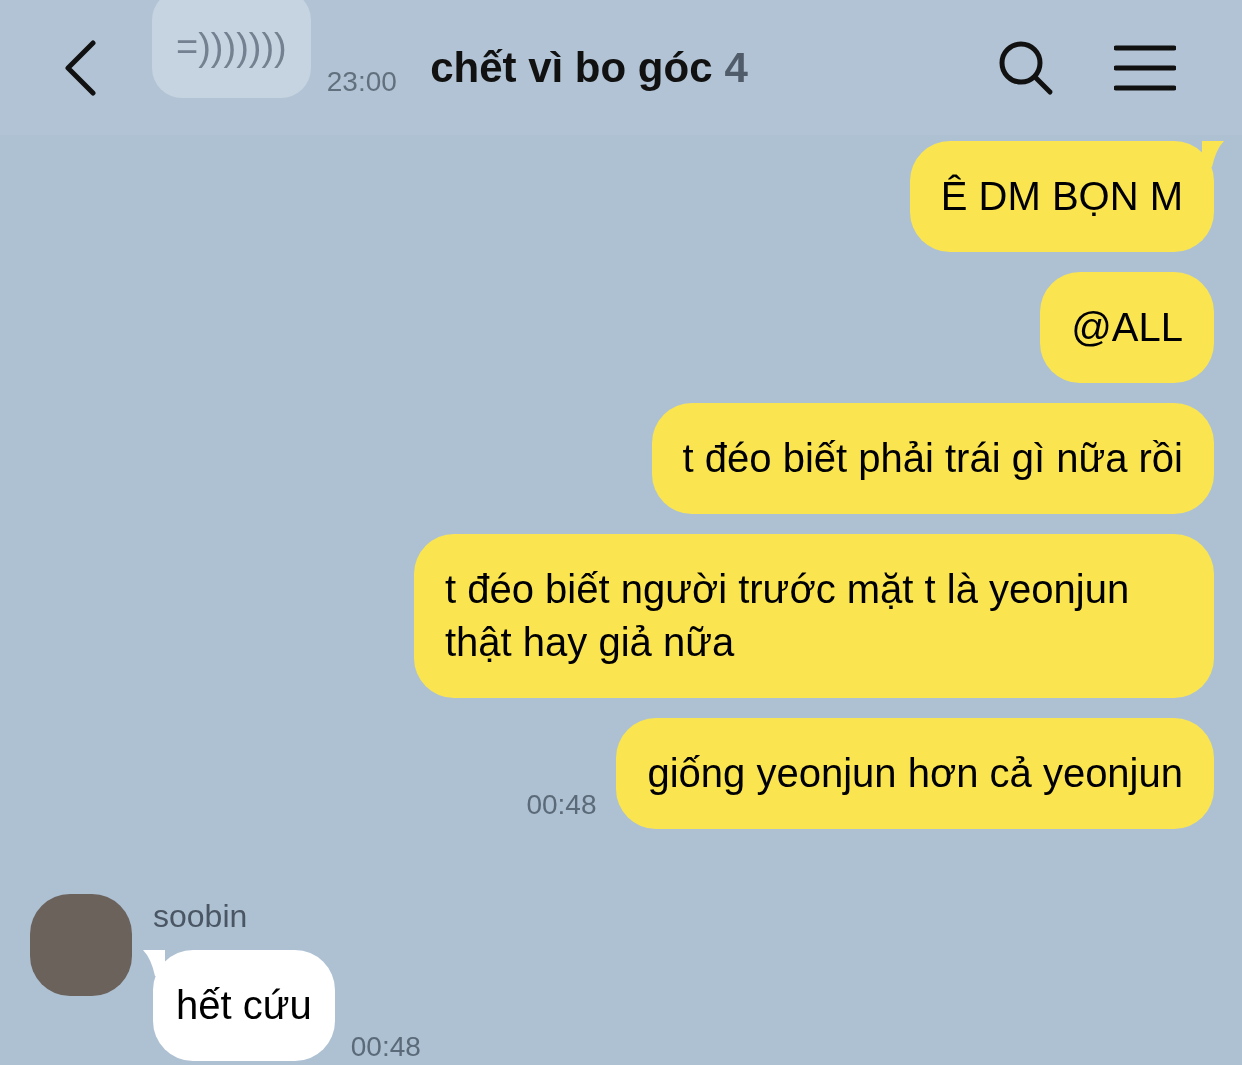 Image resolution: width=1242 pixels, height=1065 pixels. I want to click on menu-icon, so click(1145, 67).